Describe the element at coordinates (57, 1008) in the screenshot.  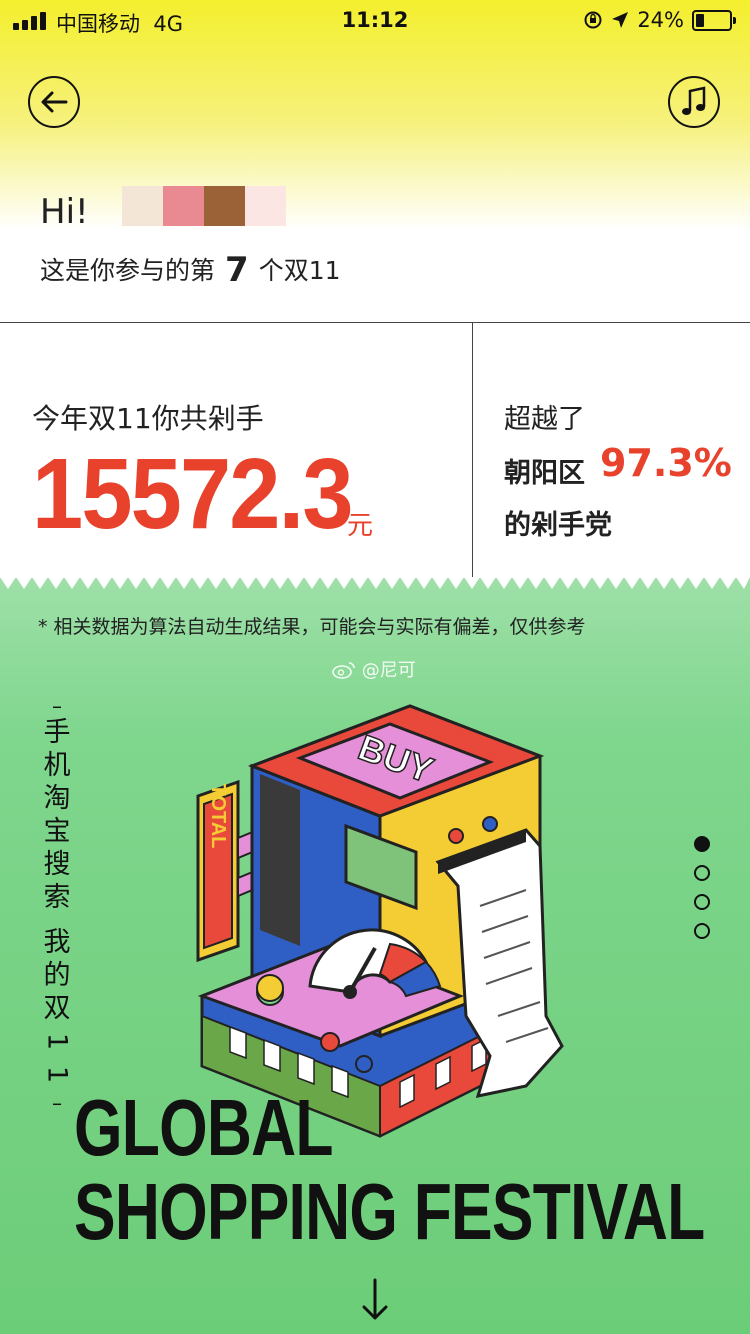
I see `vertical-text-char: 双` at that location.